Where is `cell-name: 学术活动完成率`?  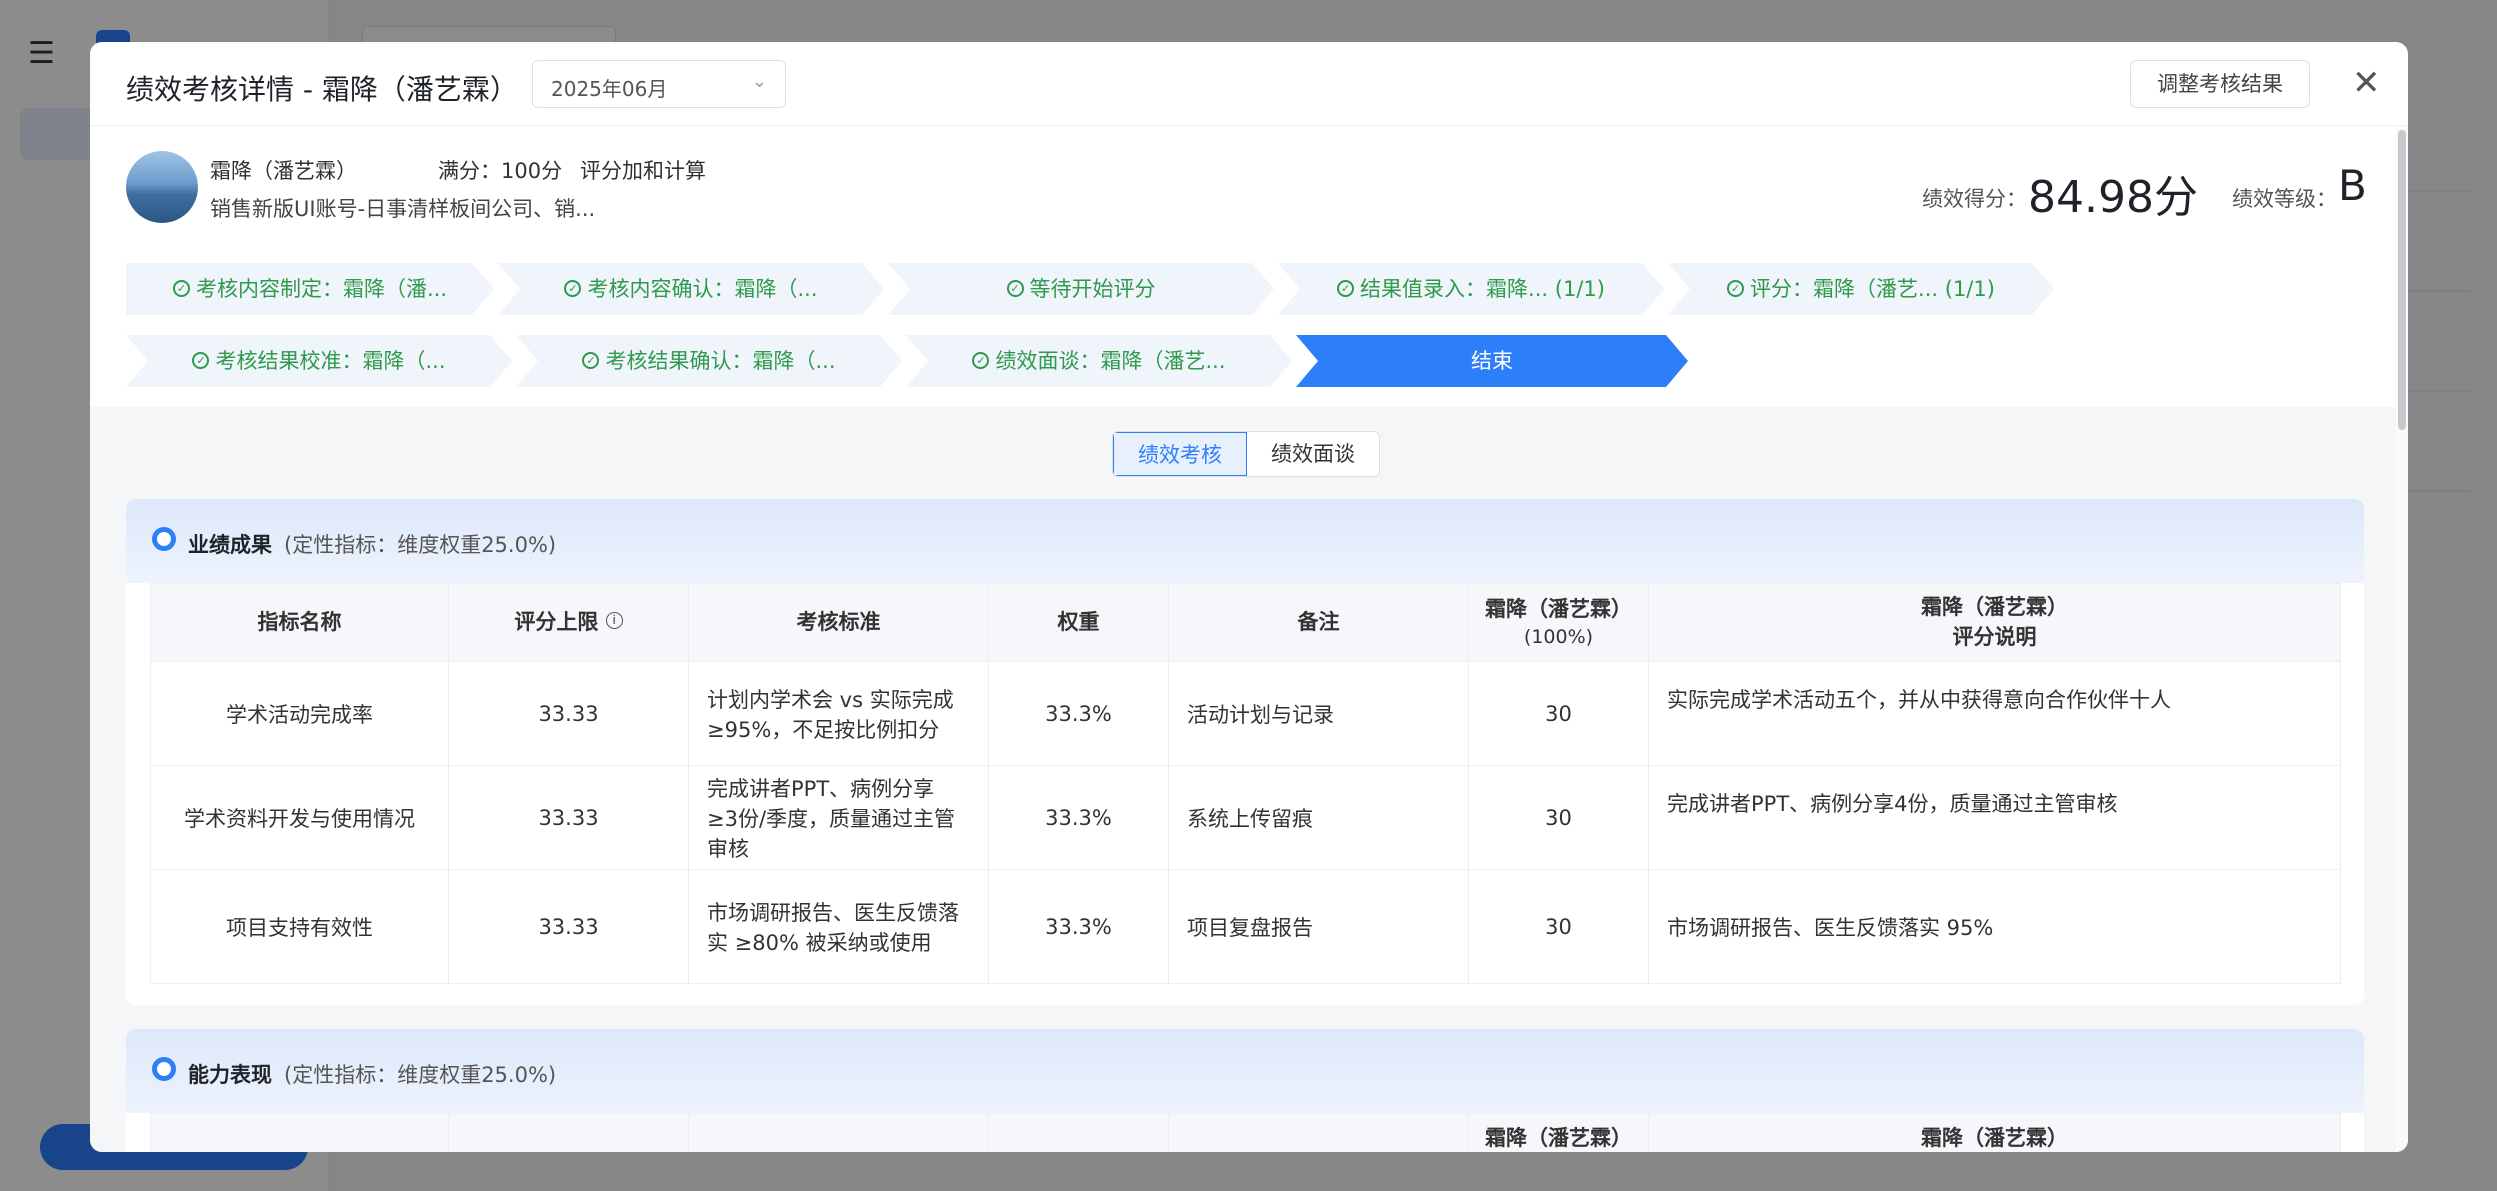 cell-name: 学术活动完成率 is located at coordinates (299, 713).